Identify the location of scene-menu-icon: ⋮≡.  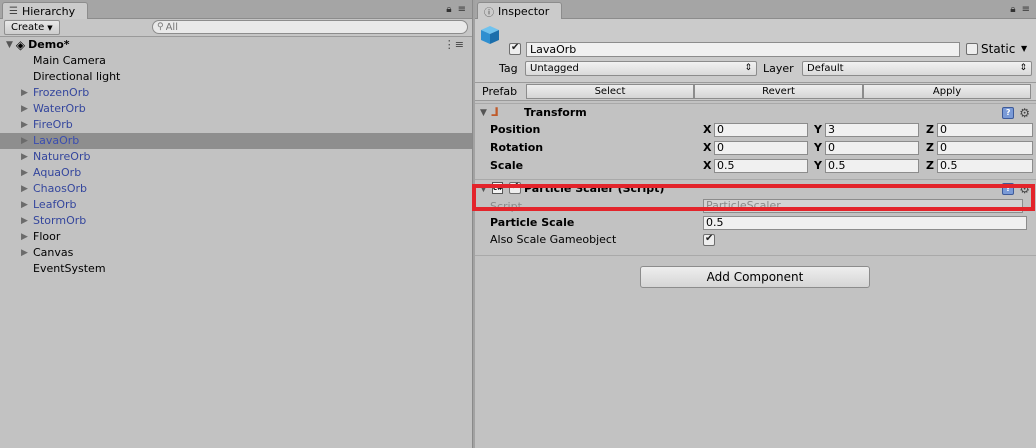
(454, 45).